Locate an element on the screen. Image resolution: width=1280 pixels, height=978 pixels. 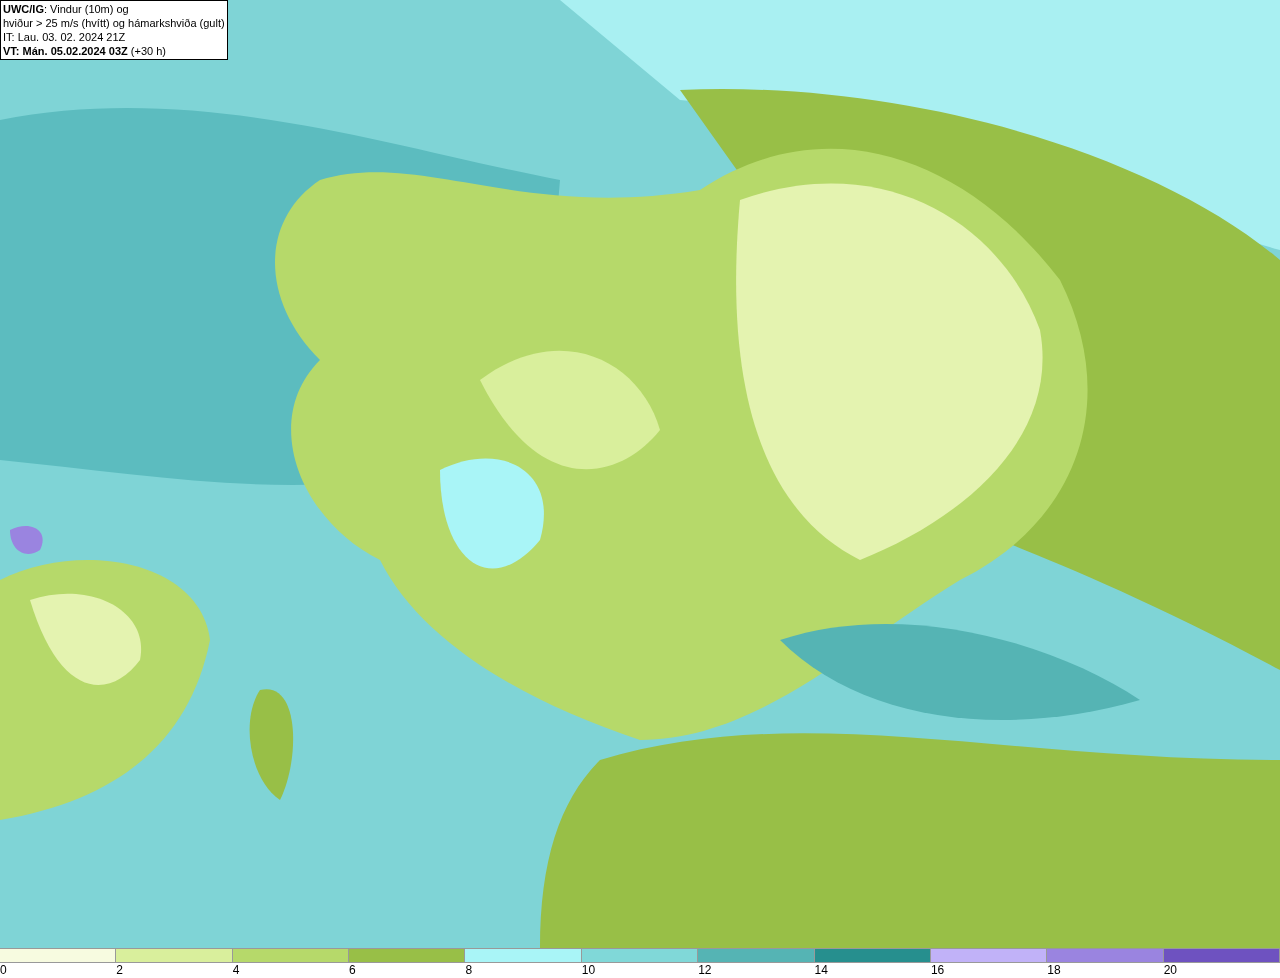
legend-tick-label: 0 is located at coordinates (3, 970).